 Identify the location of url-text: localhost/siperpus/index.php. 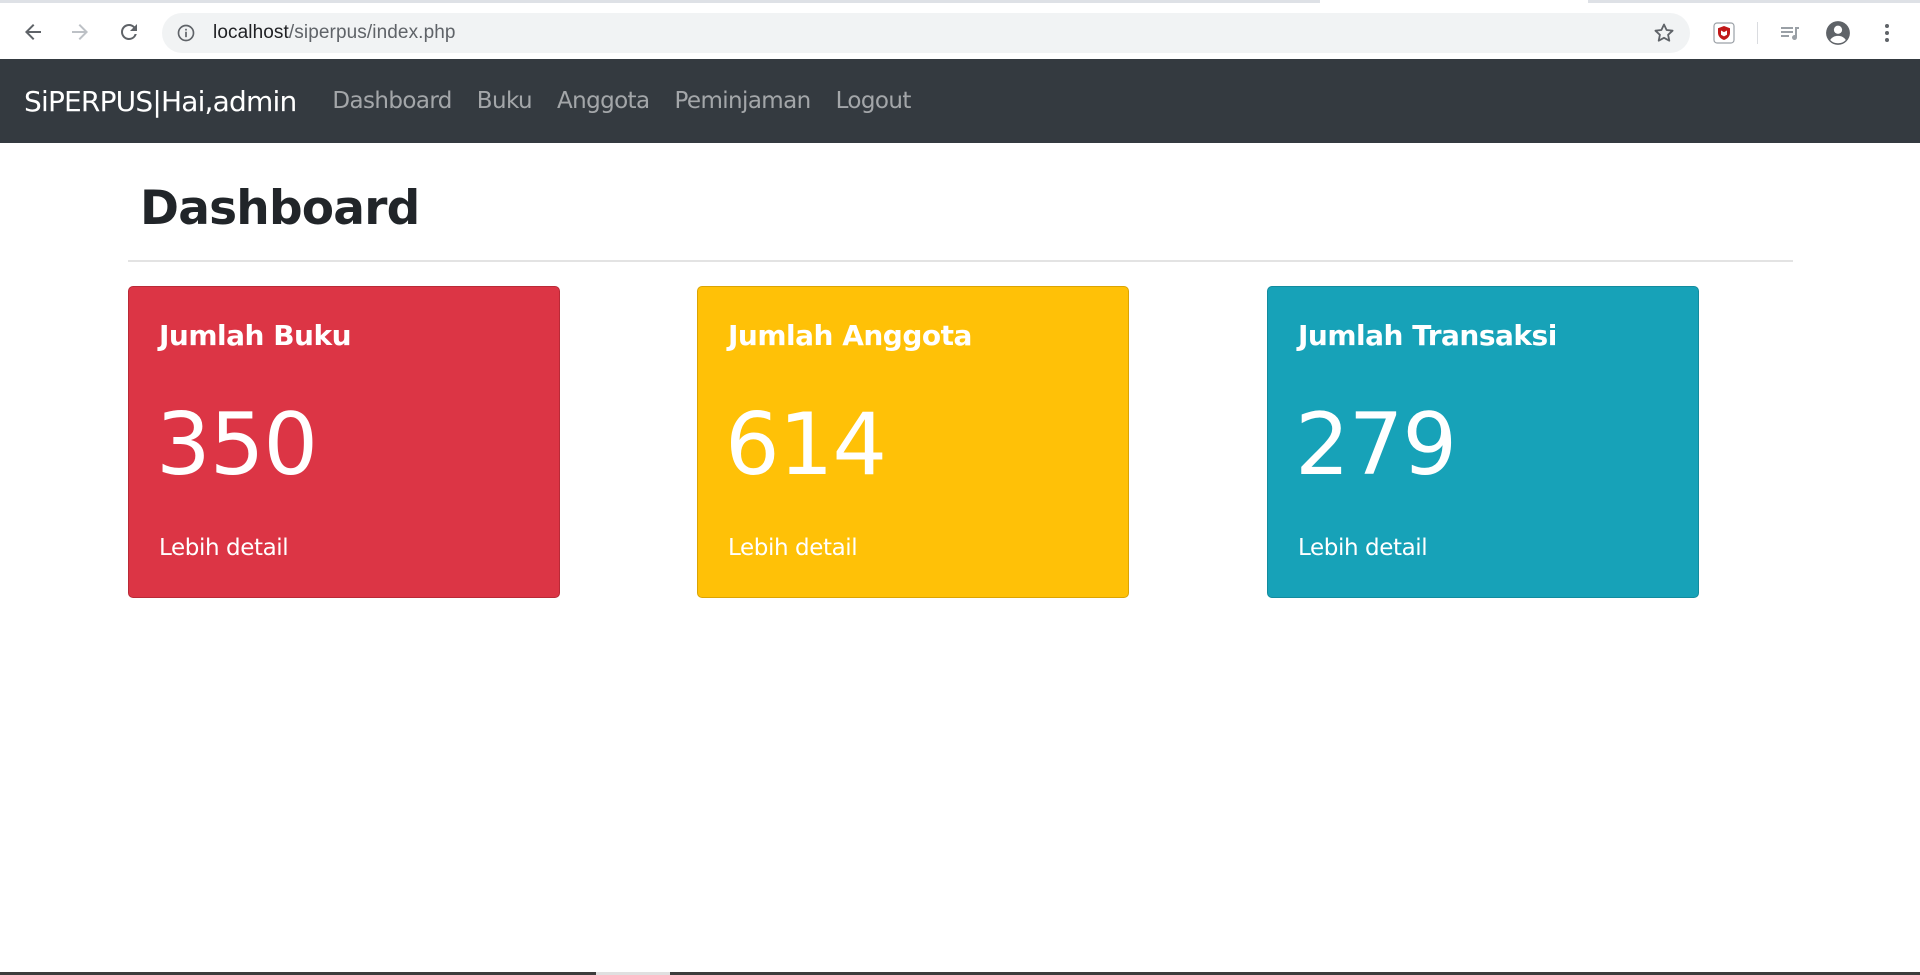
(334, 33).